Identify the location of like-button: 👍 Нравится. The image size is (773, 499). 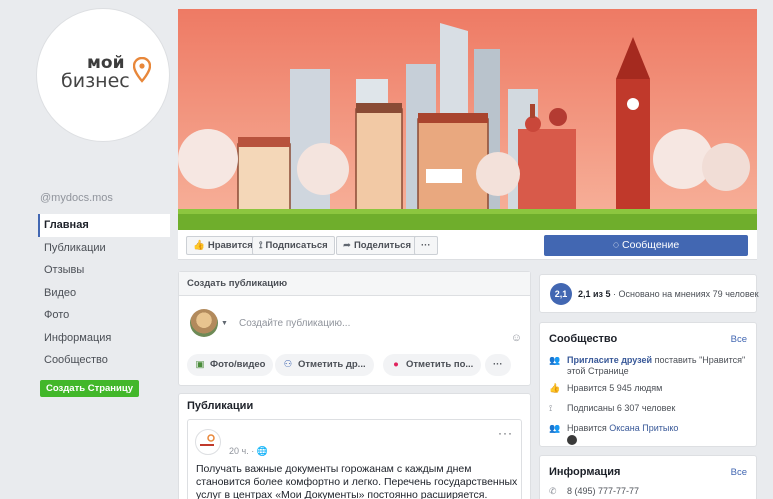
(223, 245).